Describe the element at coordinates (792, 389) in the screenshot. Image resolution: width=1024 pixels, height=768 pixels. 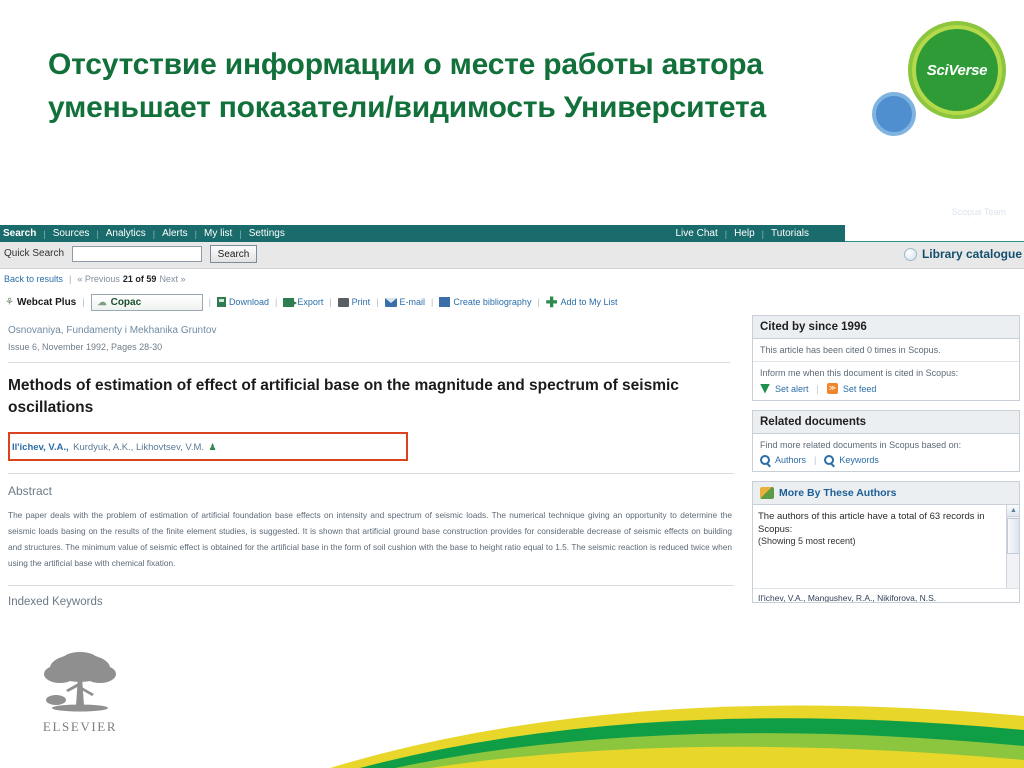
I see `set-alert-link: Set alert` at that location.